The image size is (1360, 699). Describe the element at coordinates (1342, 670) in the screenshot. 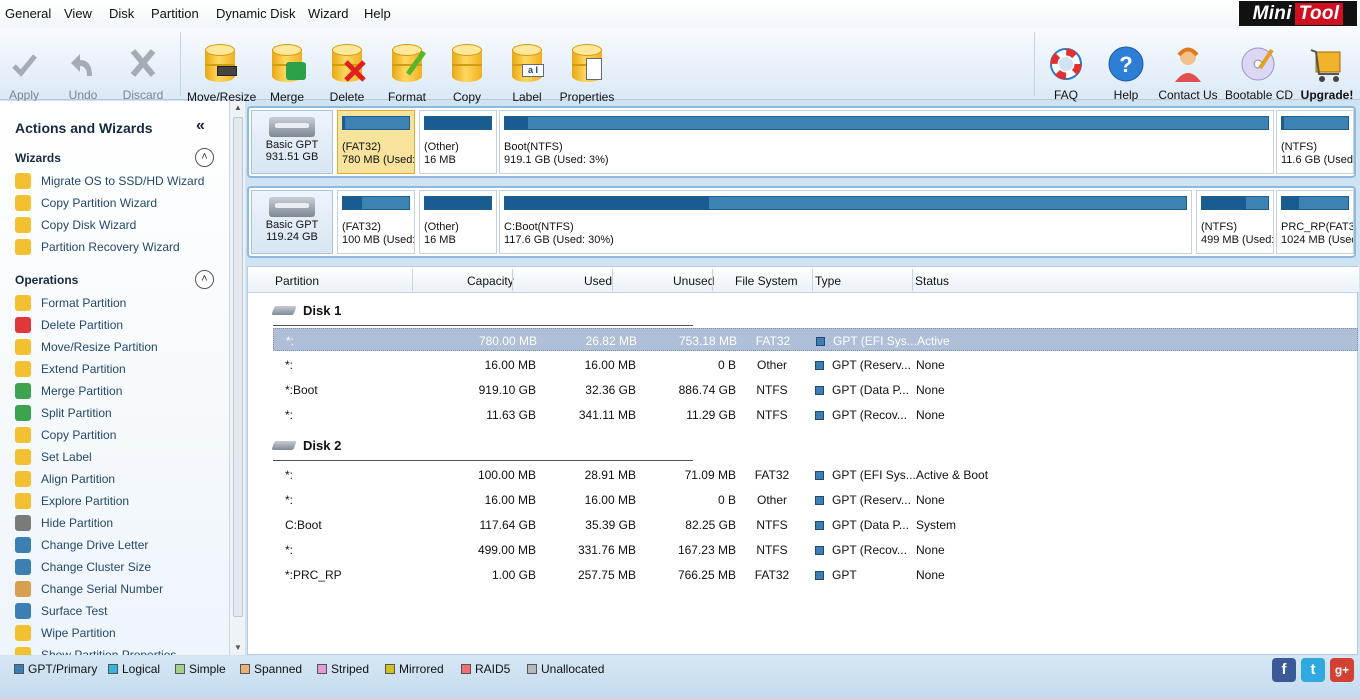

I see `google-plus-icon: g+` at that location.